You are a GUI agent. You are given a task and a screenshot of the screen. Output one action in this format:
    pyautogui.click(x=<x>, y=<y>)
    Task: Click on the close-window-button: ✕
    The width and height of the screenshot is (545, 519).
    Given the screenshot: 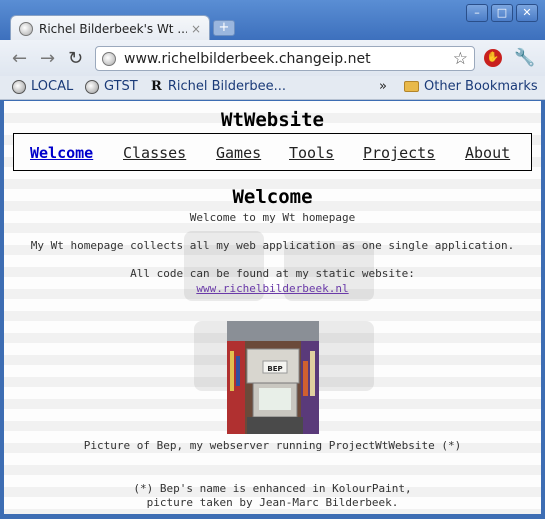 What is the action you would take?
    pyautogui.click(x=527, y=13)
    